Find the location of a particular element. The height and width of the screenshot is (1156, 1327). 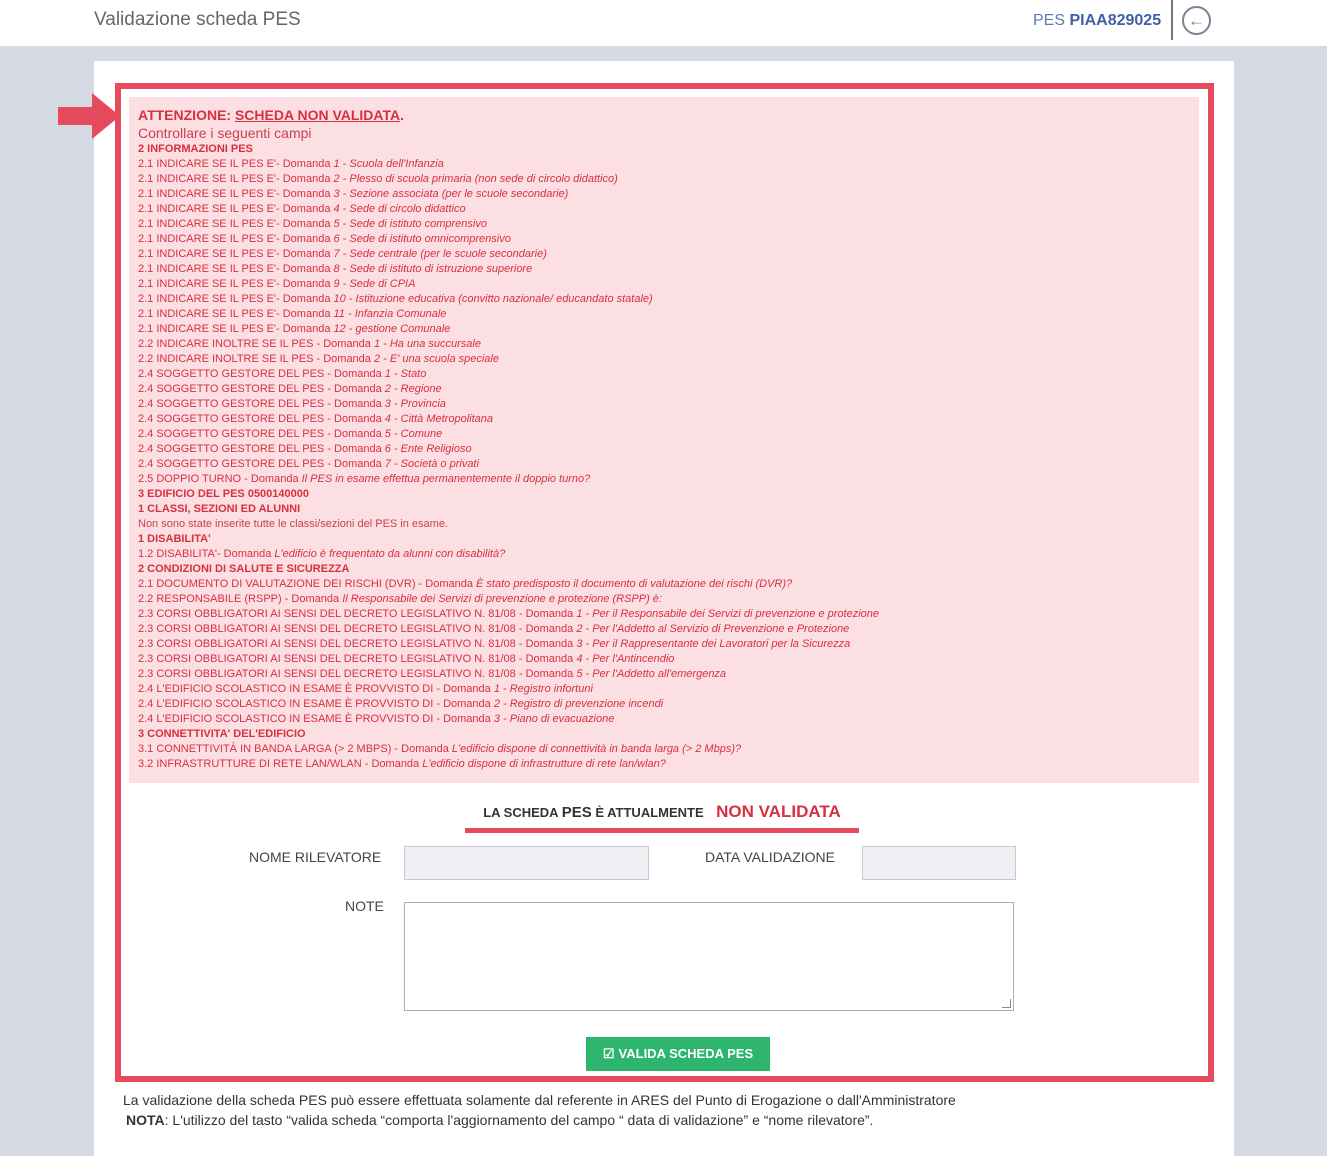

error-item-question: 7 - Società o privati is located at coordinates (431, 464).